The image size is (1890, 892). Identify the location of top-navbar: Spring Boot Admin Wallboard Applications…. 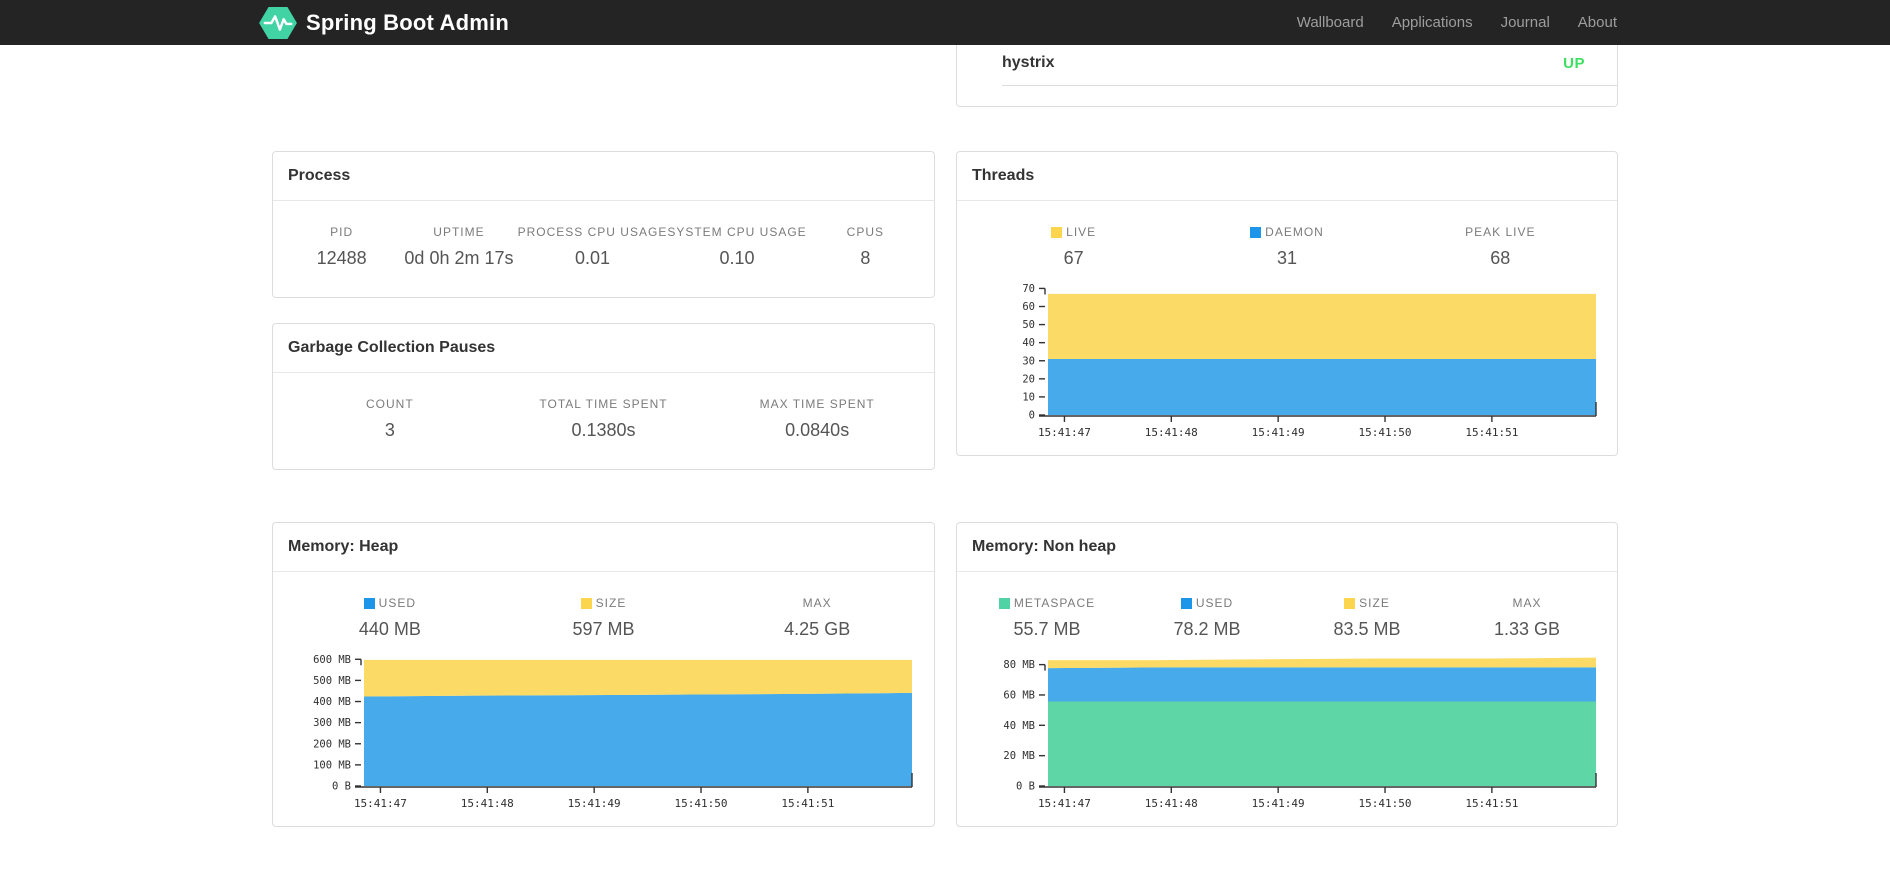
(945, 22).